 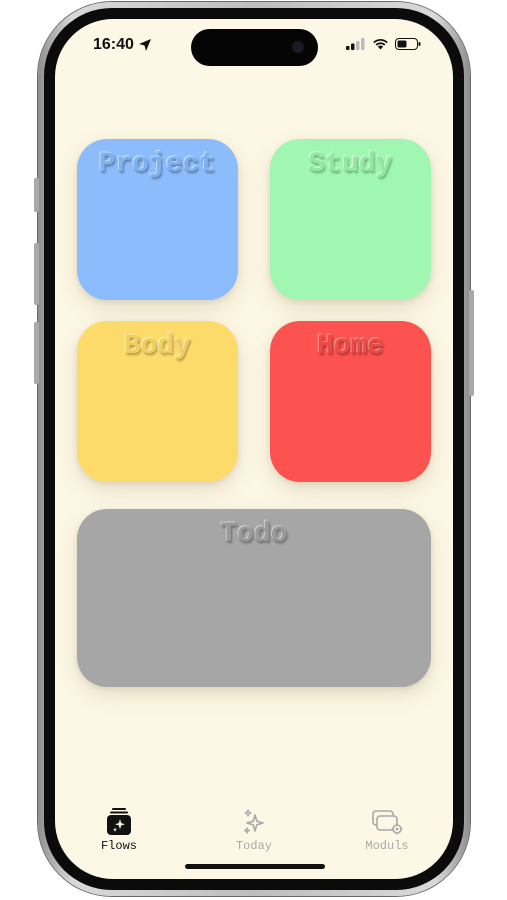 I want to click on moduls-icon, so click(x=387, y=822).